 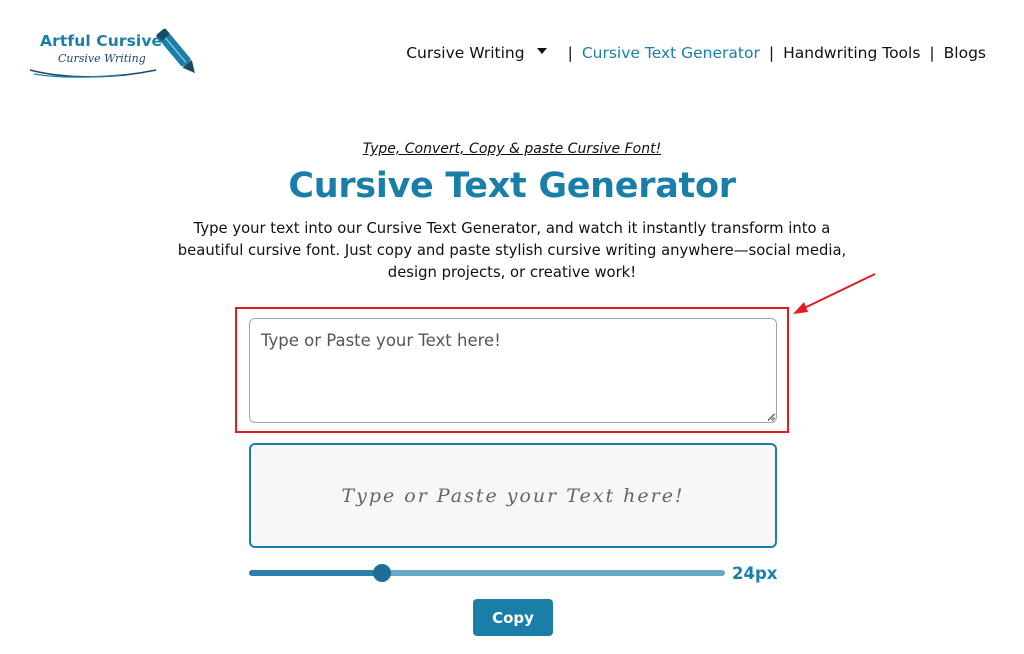 I want to click on font-size-slider, so click(x=487, y=573).